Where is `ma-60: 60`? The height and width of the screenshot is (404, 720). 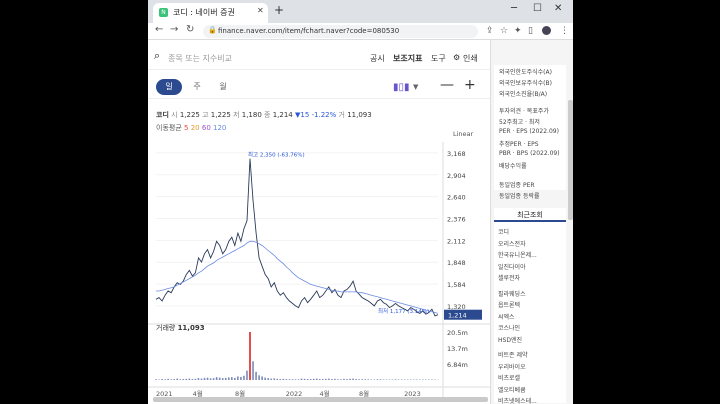
ma-60: 60 is located at coordinates (206, 128).